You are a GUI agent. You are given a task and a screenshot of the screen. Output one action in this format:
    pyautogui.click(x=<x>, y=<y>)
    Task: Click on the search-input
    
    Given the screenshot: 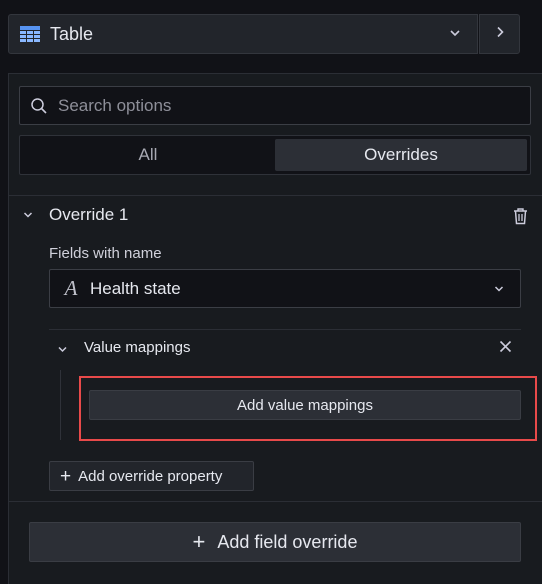 What is the action you would take?
    pyautogui.click(x=293, y=105)
    